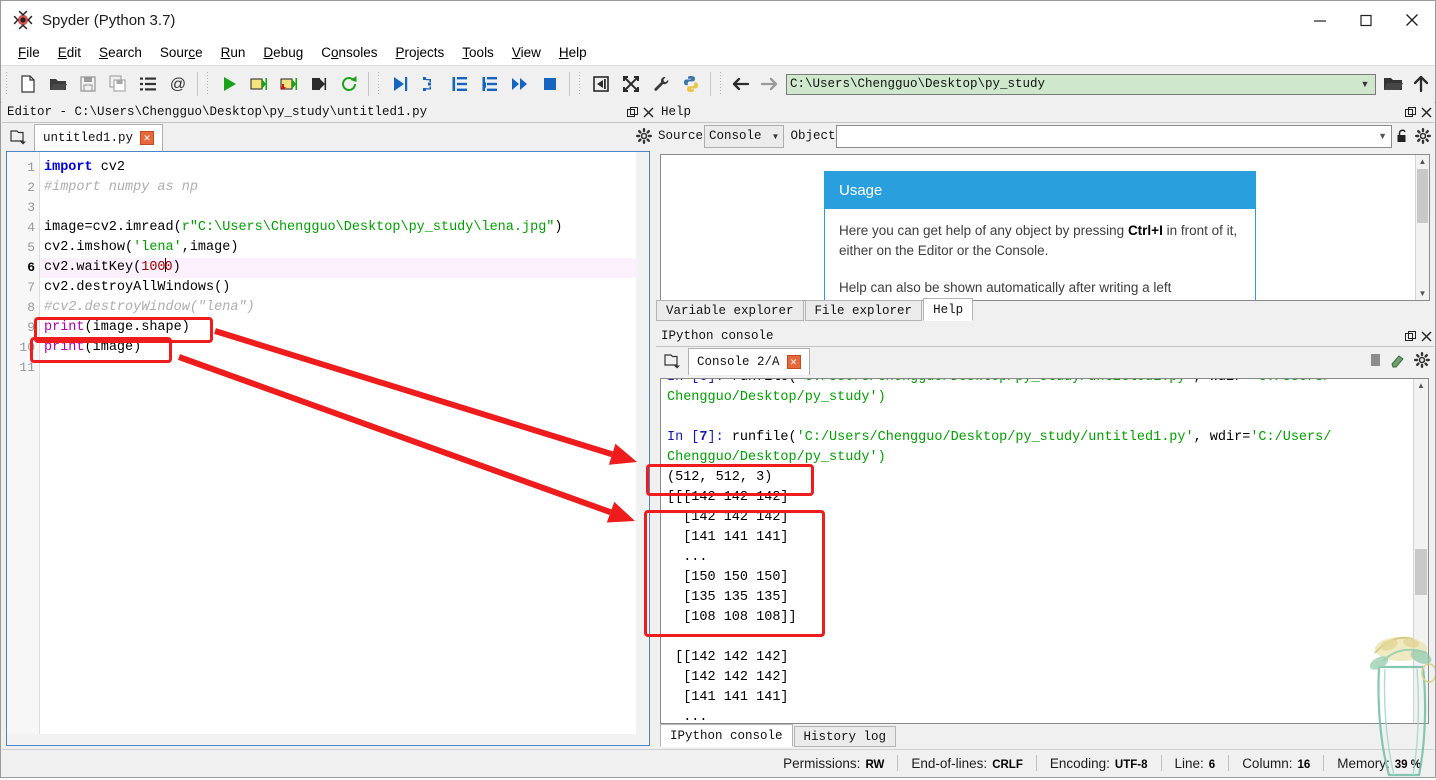  Describe the element at coordinates (726, 735) in the screenshot. I see `tab-ipython-console: IPython console` at that location.